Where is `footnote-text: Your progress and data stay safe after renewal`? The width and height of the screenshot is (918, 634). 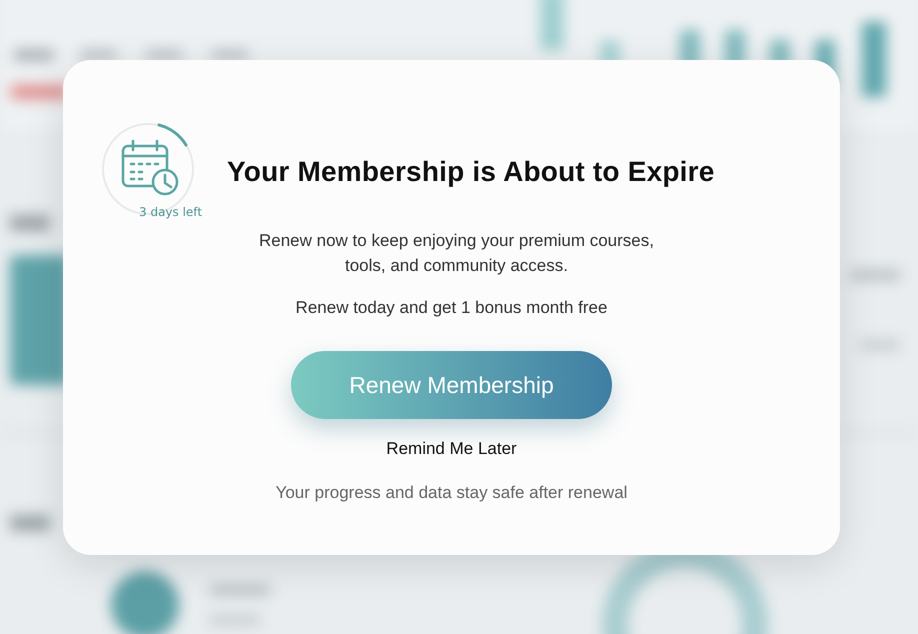 footnote-text: Your progress and data stay safe after renewal is located at coordinates (452, 493).